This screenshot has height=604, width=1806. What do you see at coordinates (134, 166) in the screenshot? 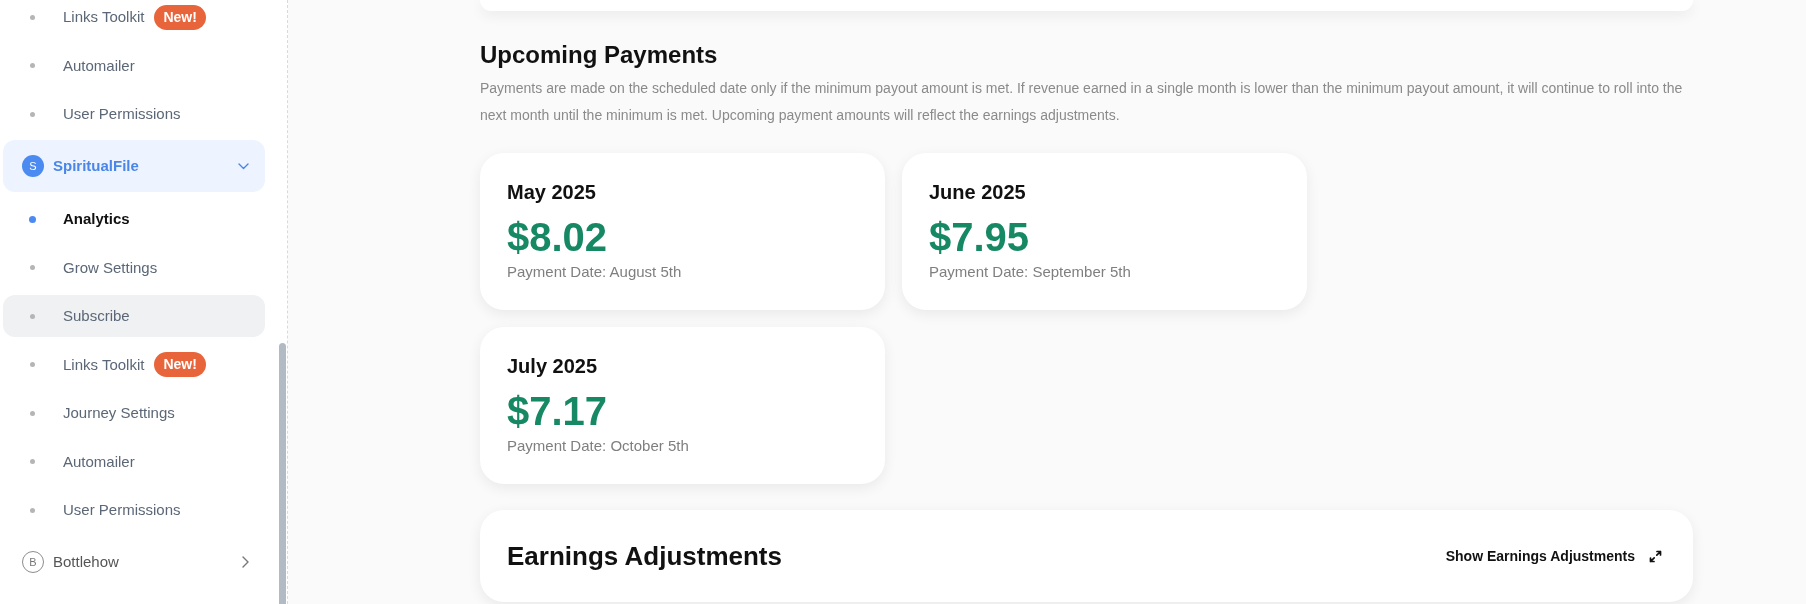
I see `sidebar-group: S SpiritualFile` at bounding box center [134, 166].